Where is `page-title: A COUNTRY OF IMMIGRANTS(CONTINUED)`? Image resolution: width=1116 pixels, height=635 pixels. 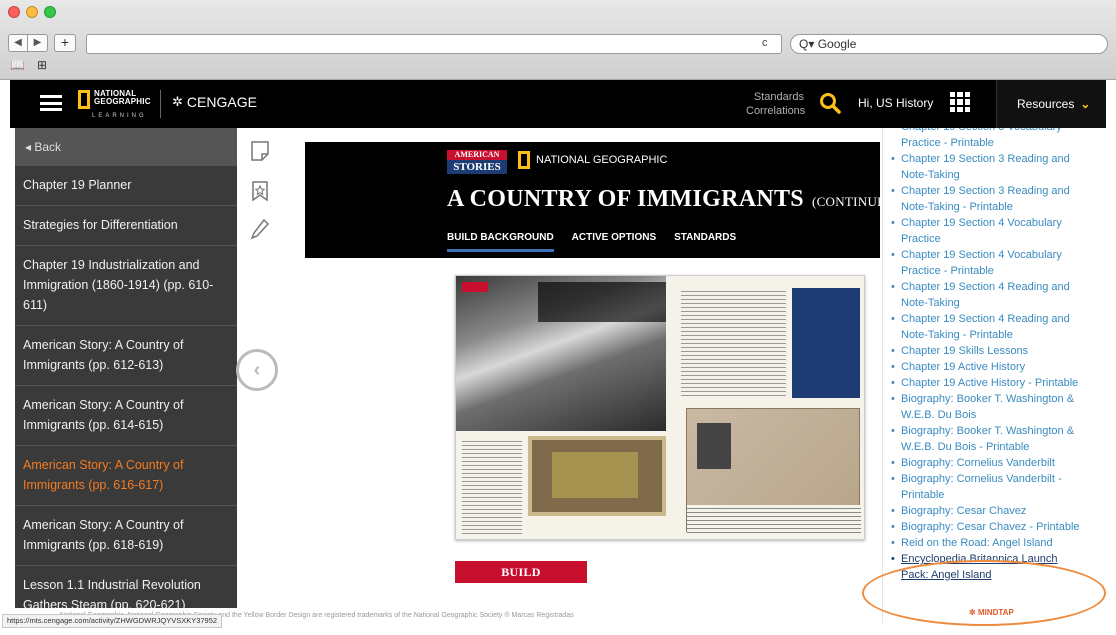
page-title: A COUNTRY OF IMMIGRANTS(CONTINUED) is located at coordinates (663, 199).